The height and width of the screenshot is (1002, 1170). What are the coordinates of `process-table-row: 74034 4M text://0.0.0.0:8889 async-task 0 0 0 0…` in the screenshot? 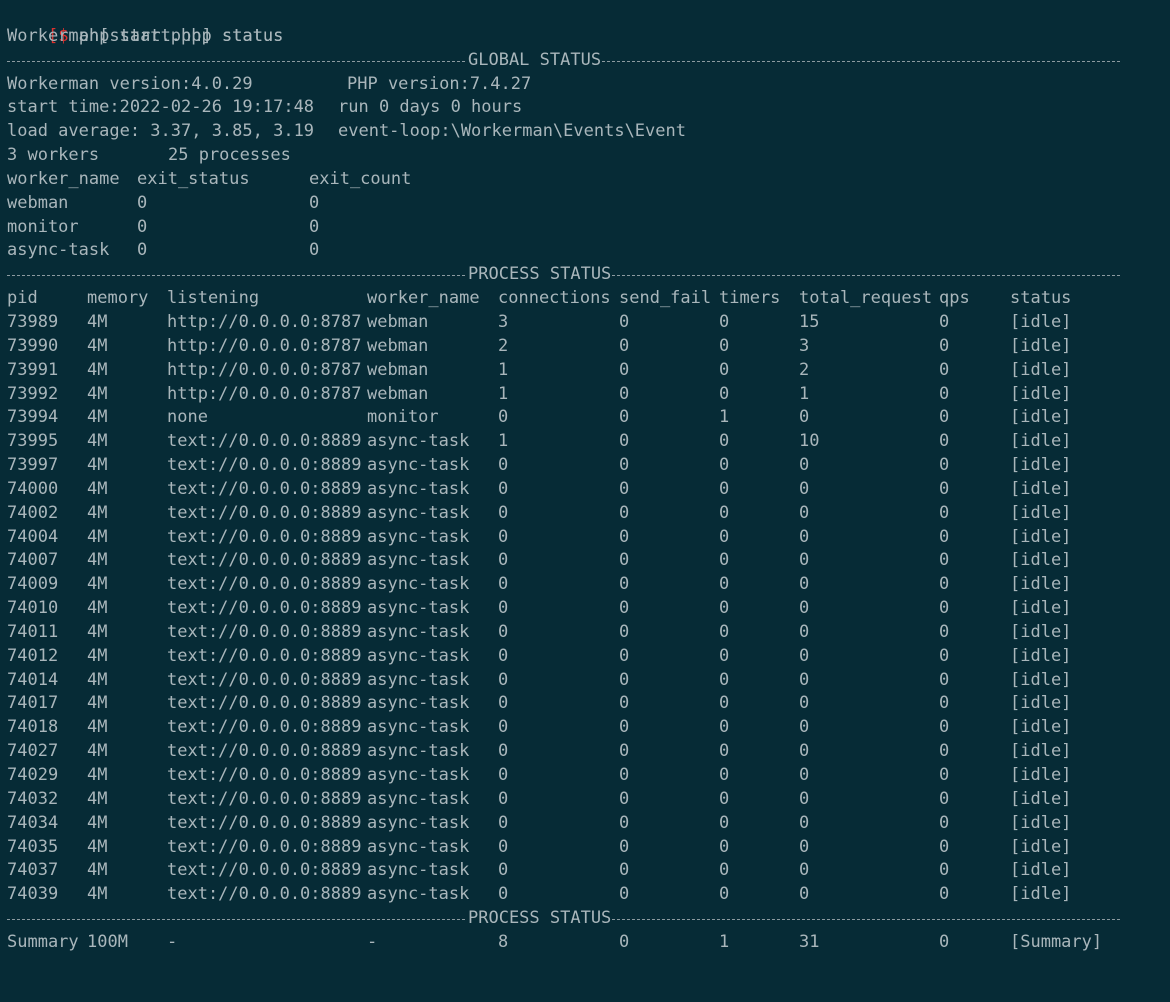 It's located at (587, 824).